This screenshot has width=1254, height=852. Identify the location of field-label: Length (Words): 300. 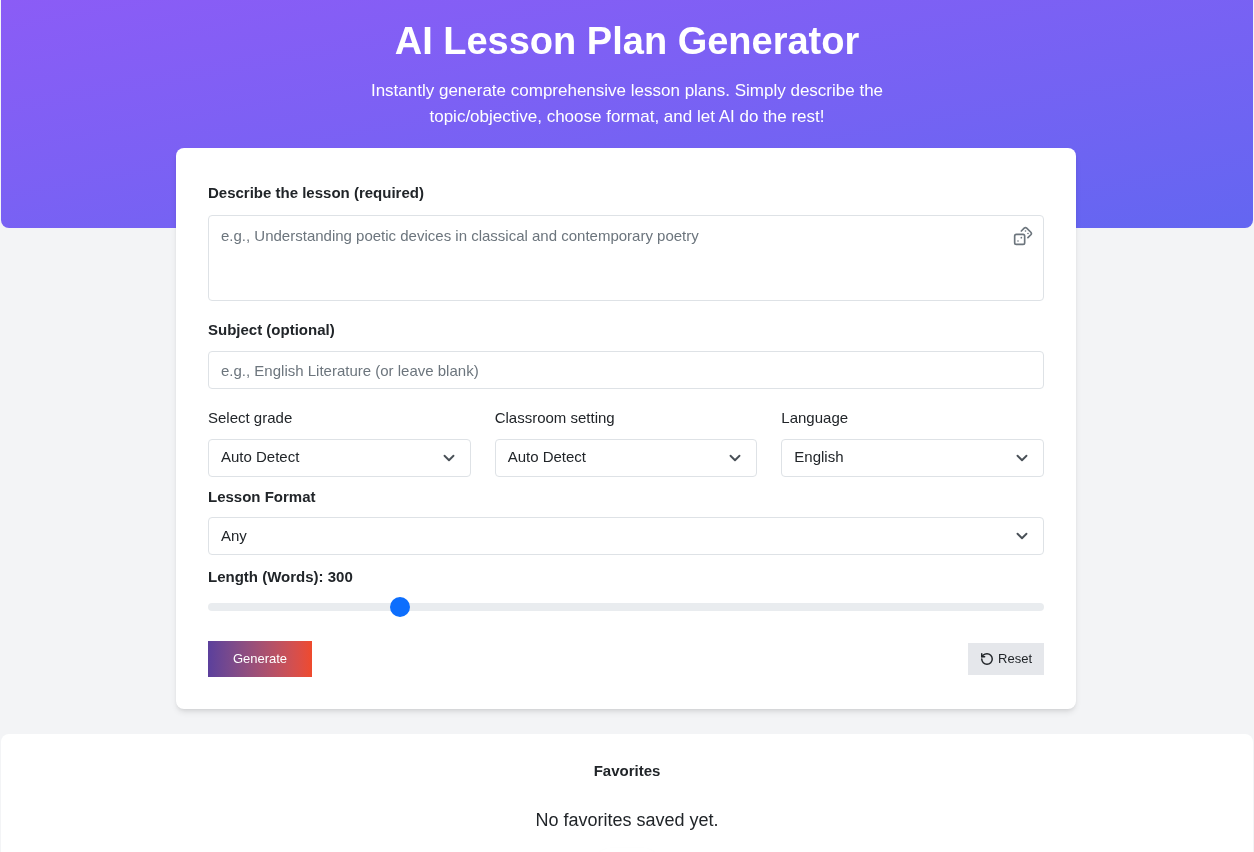
(281, 577).